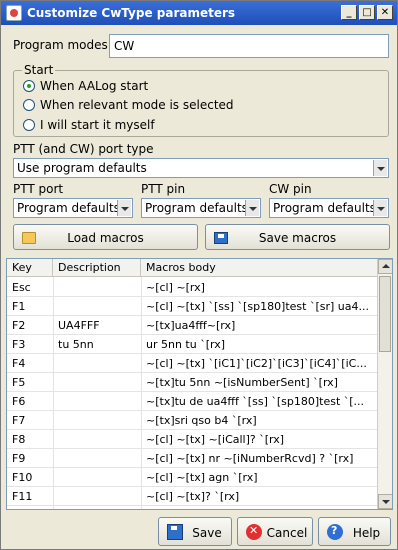 Image resolution: width=398 pixels, height=550 pixels. What do you see at coordinates (385, 501) in the screenshot?
I see `scroll-down-icon` at bounding box center [385, 501].